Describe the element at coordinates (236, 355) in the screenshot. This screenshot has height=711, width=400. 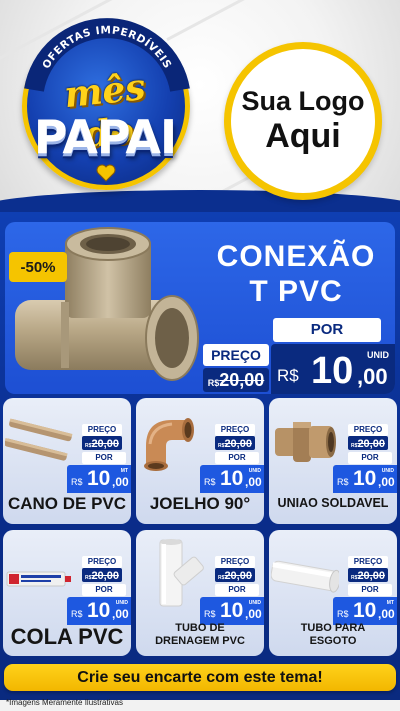
I see `hero-preco-label: PREÇO` at that location.